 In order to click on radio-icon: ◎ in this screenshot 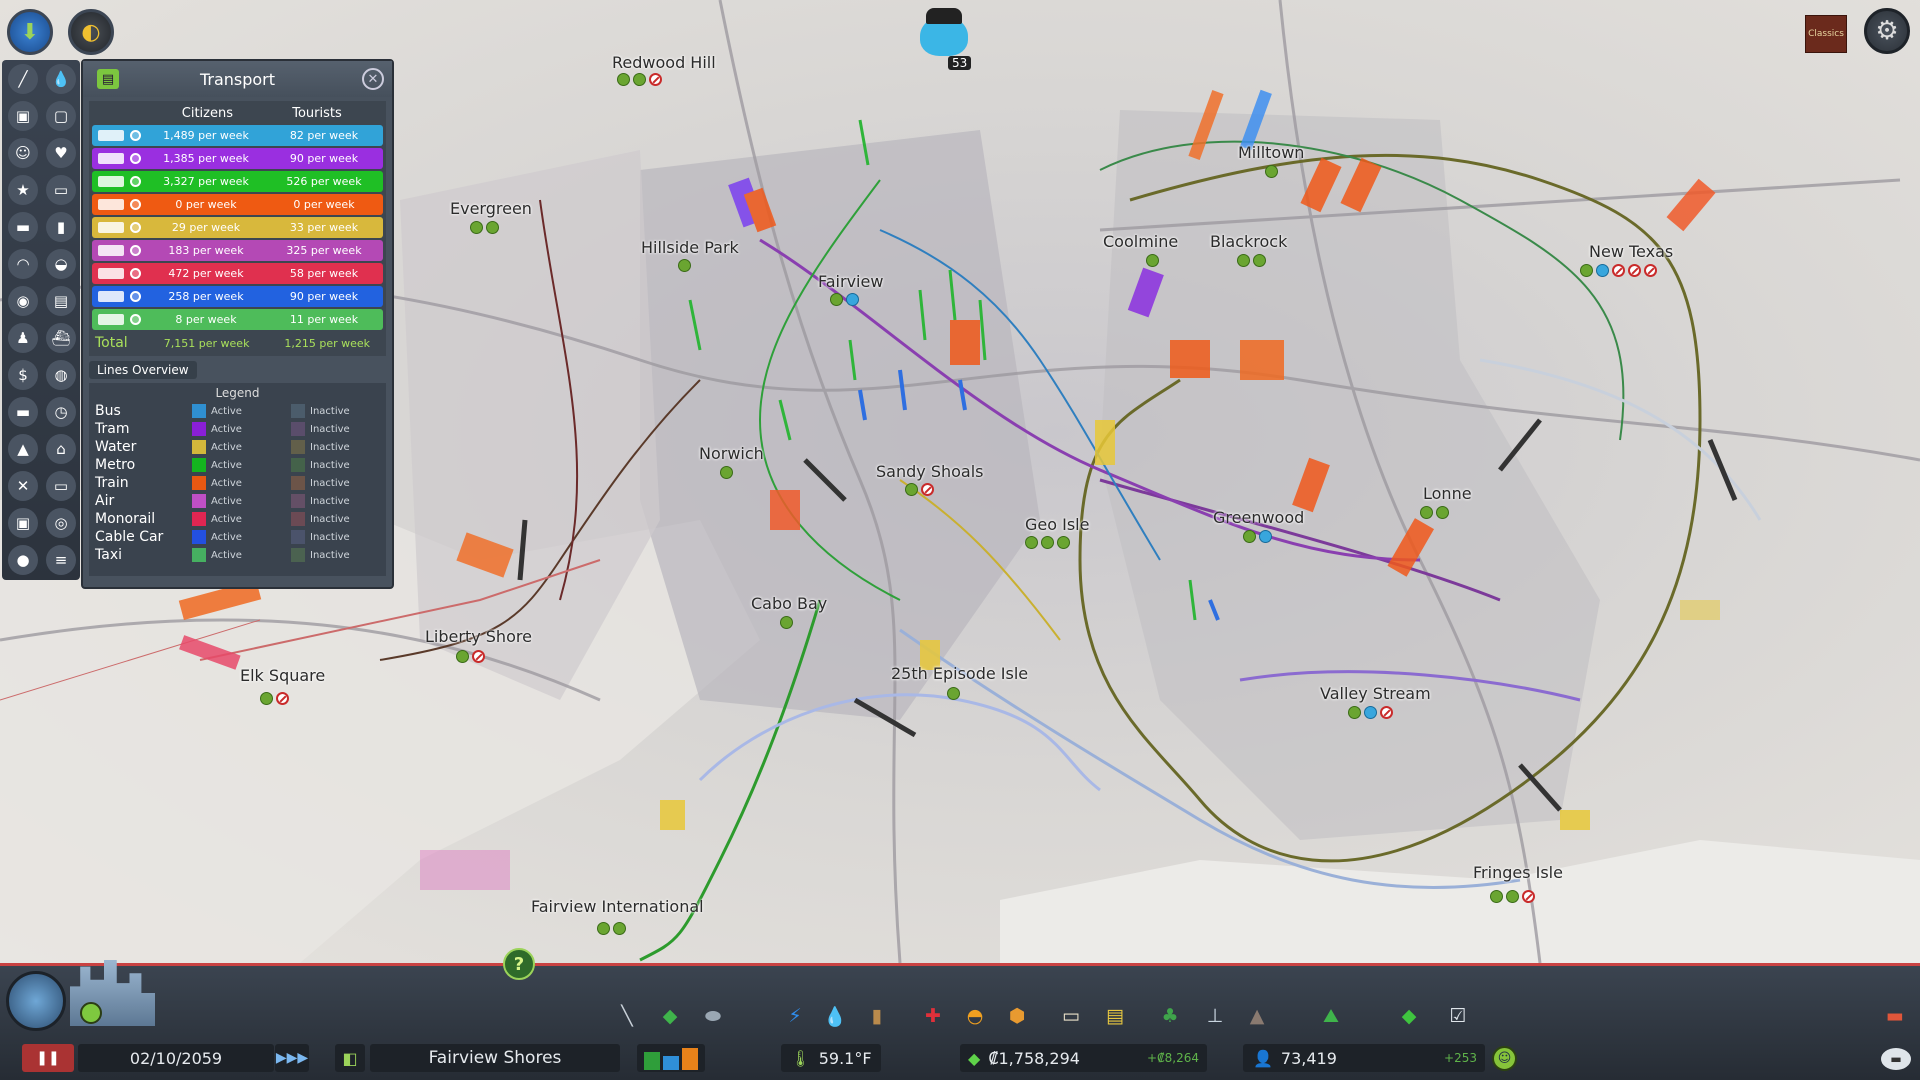, I will do `click(61, 523)`.